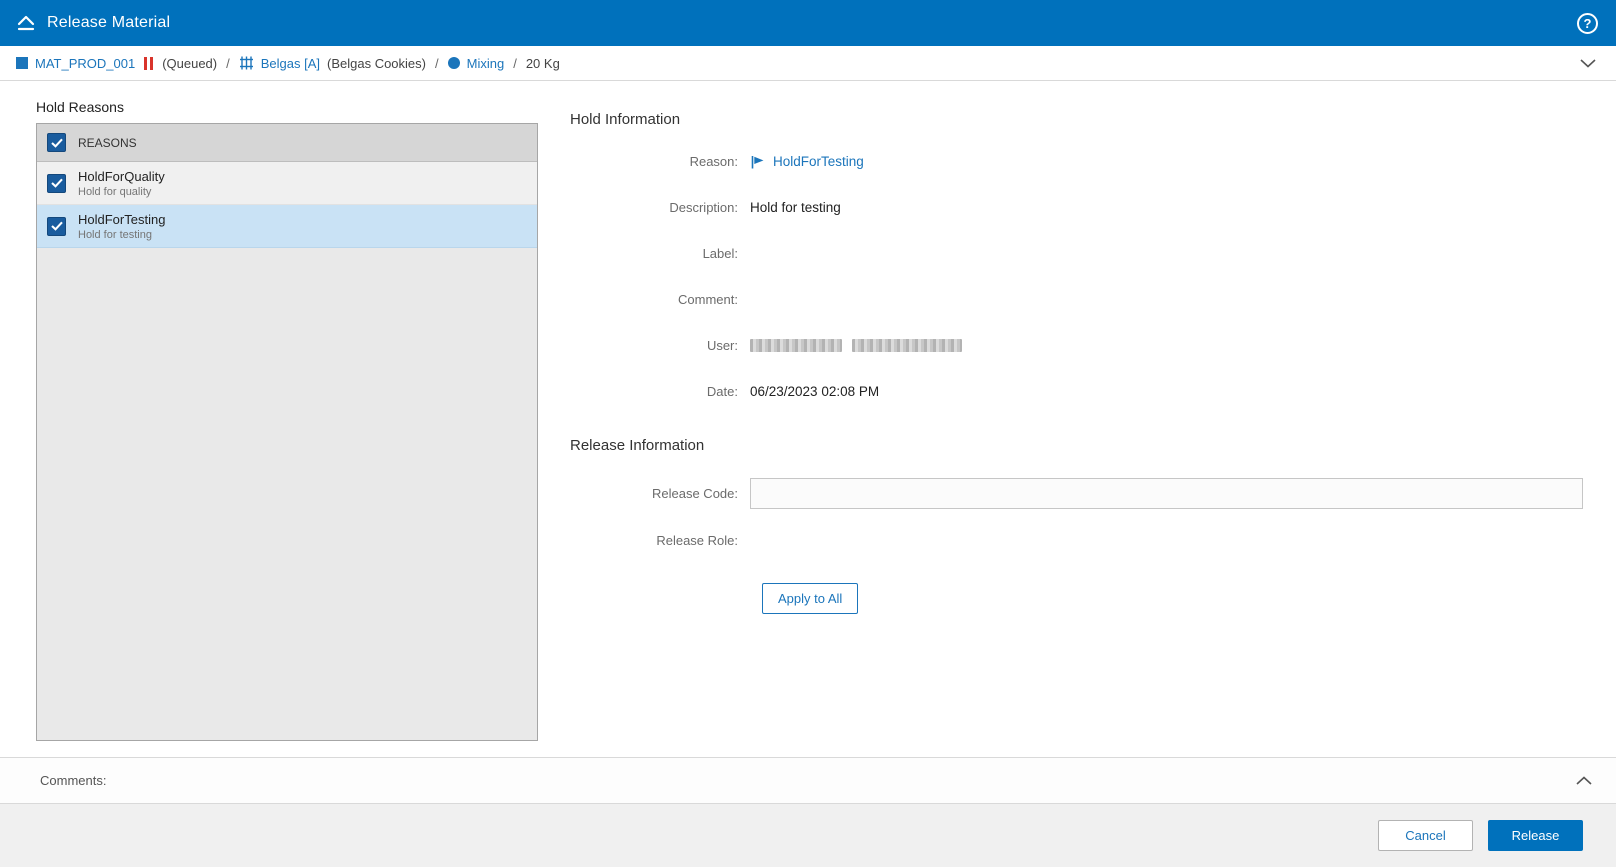  I want to click on release-information-title: Release Information, so click(637, 445).